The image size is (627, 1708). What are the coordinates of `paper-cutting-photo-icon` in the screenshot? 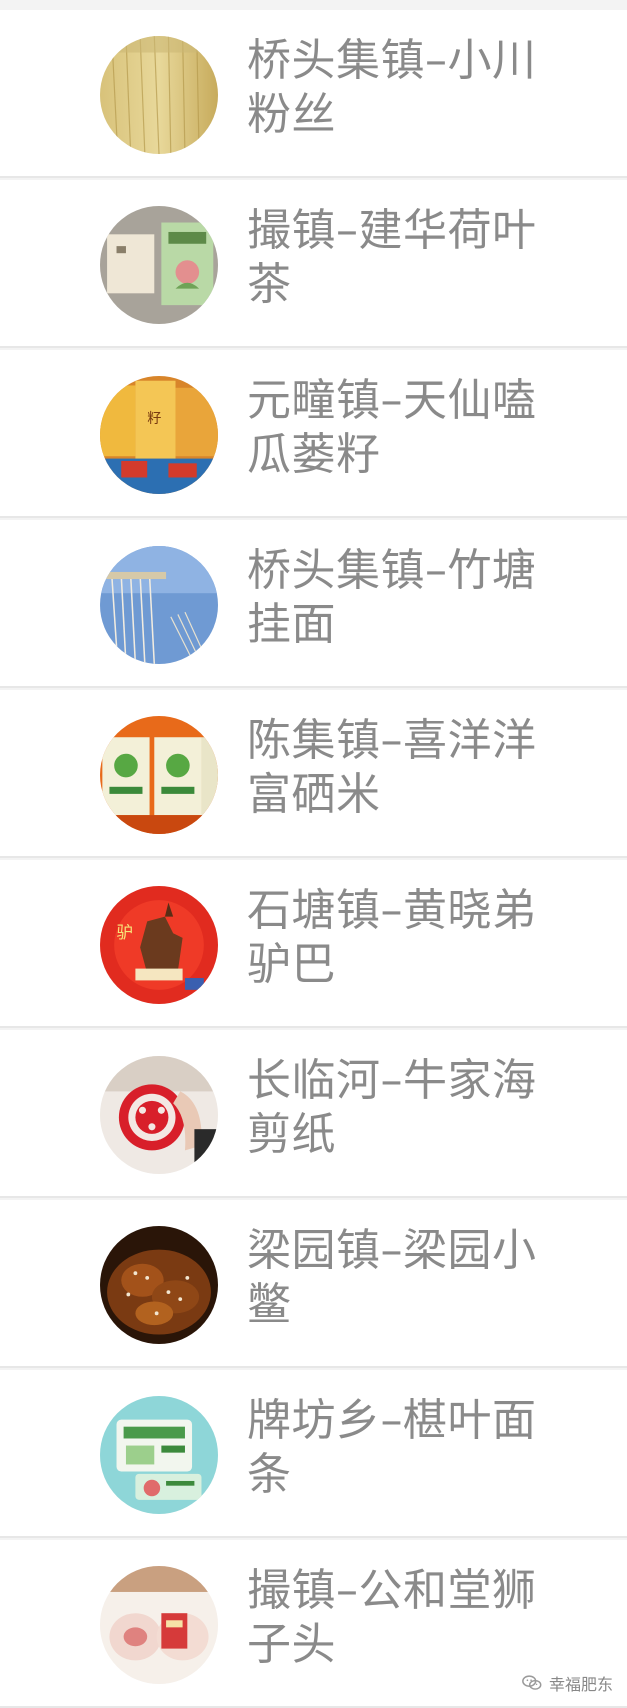 It's located at (159, 1115).